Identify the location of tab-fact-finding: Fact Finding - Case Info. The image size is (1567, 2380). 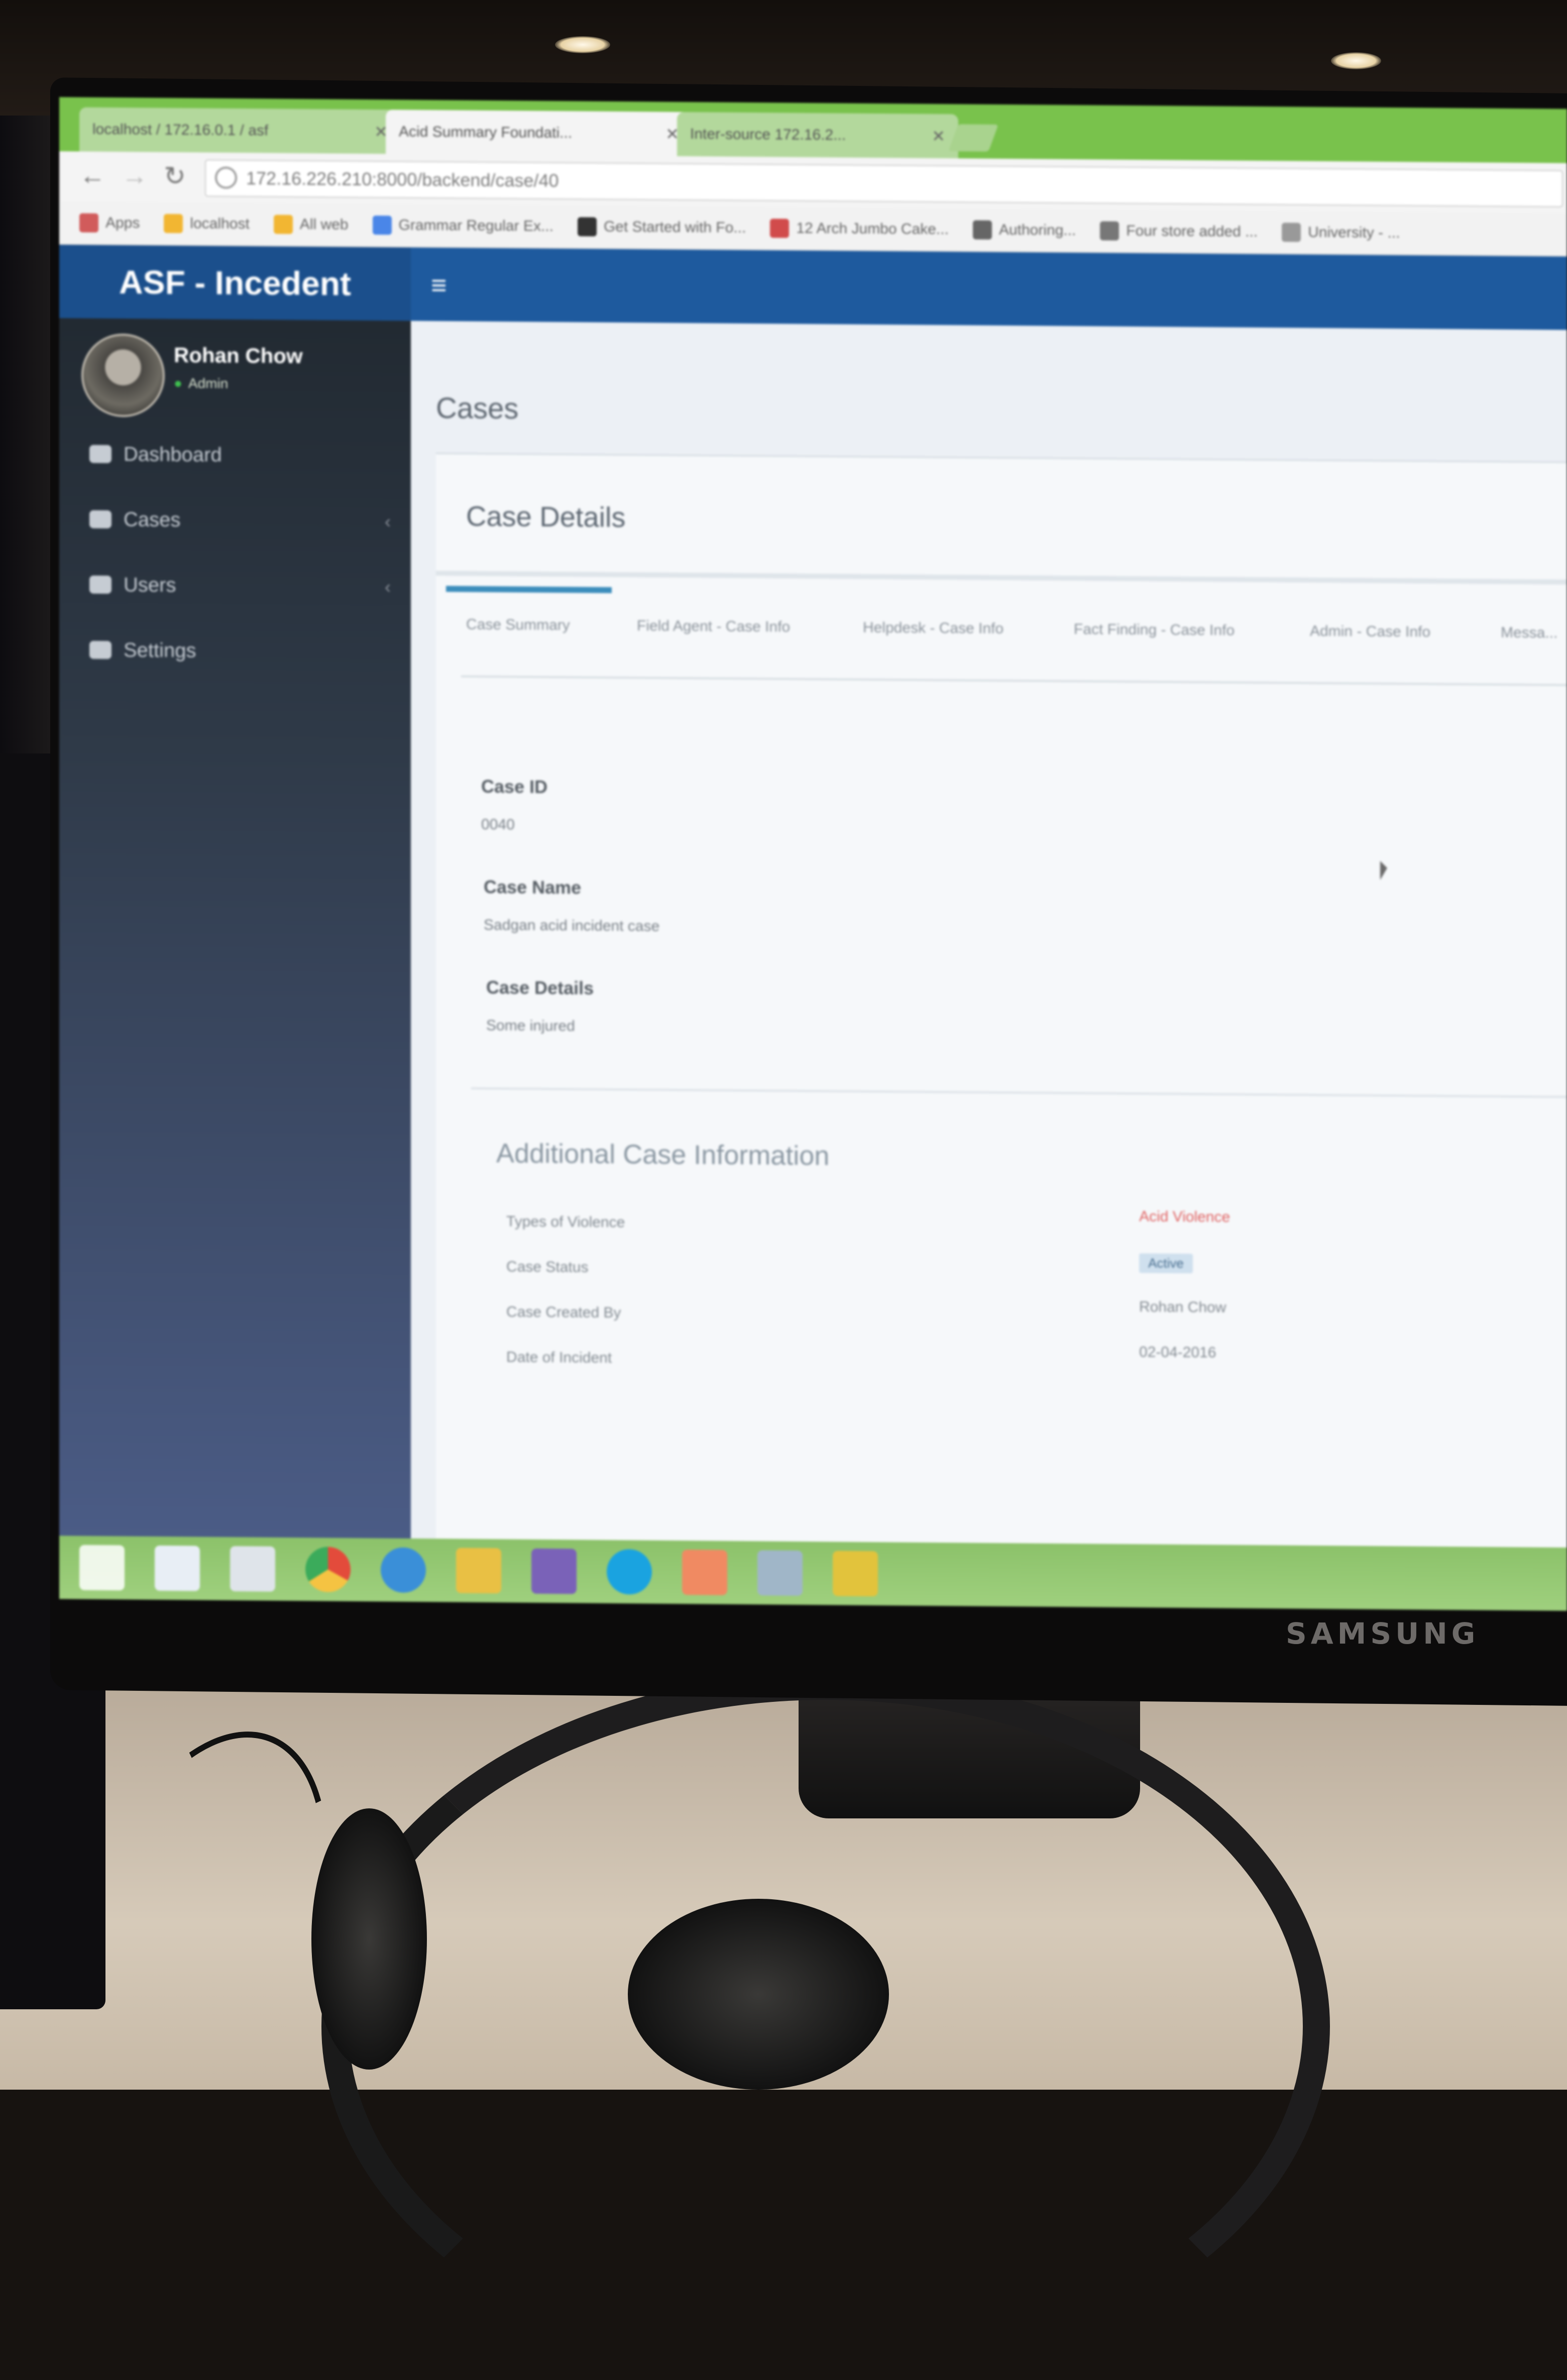
(1154, 630).